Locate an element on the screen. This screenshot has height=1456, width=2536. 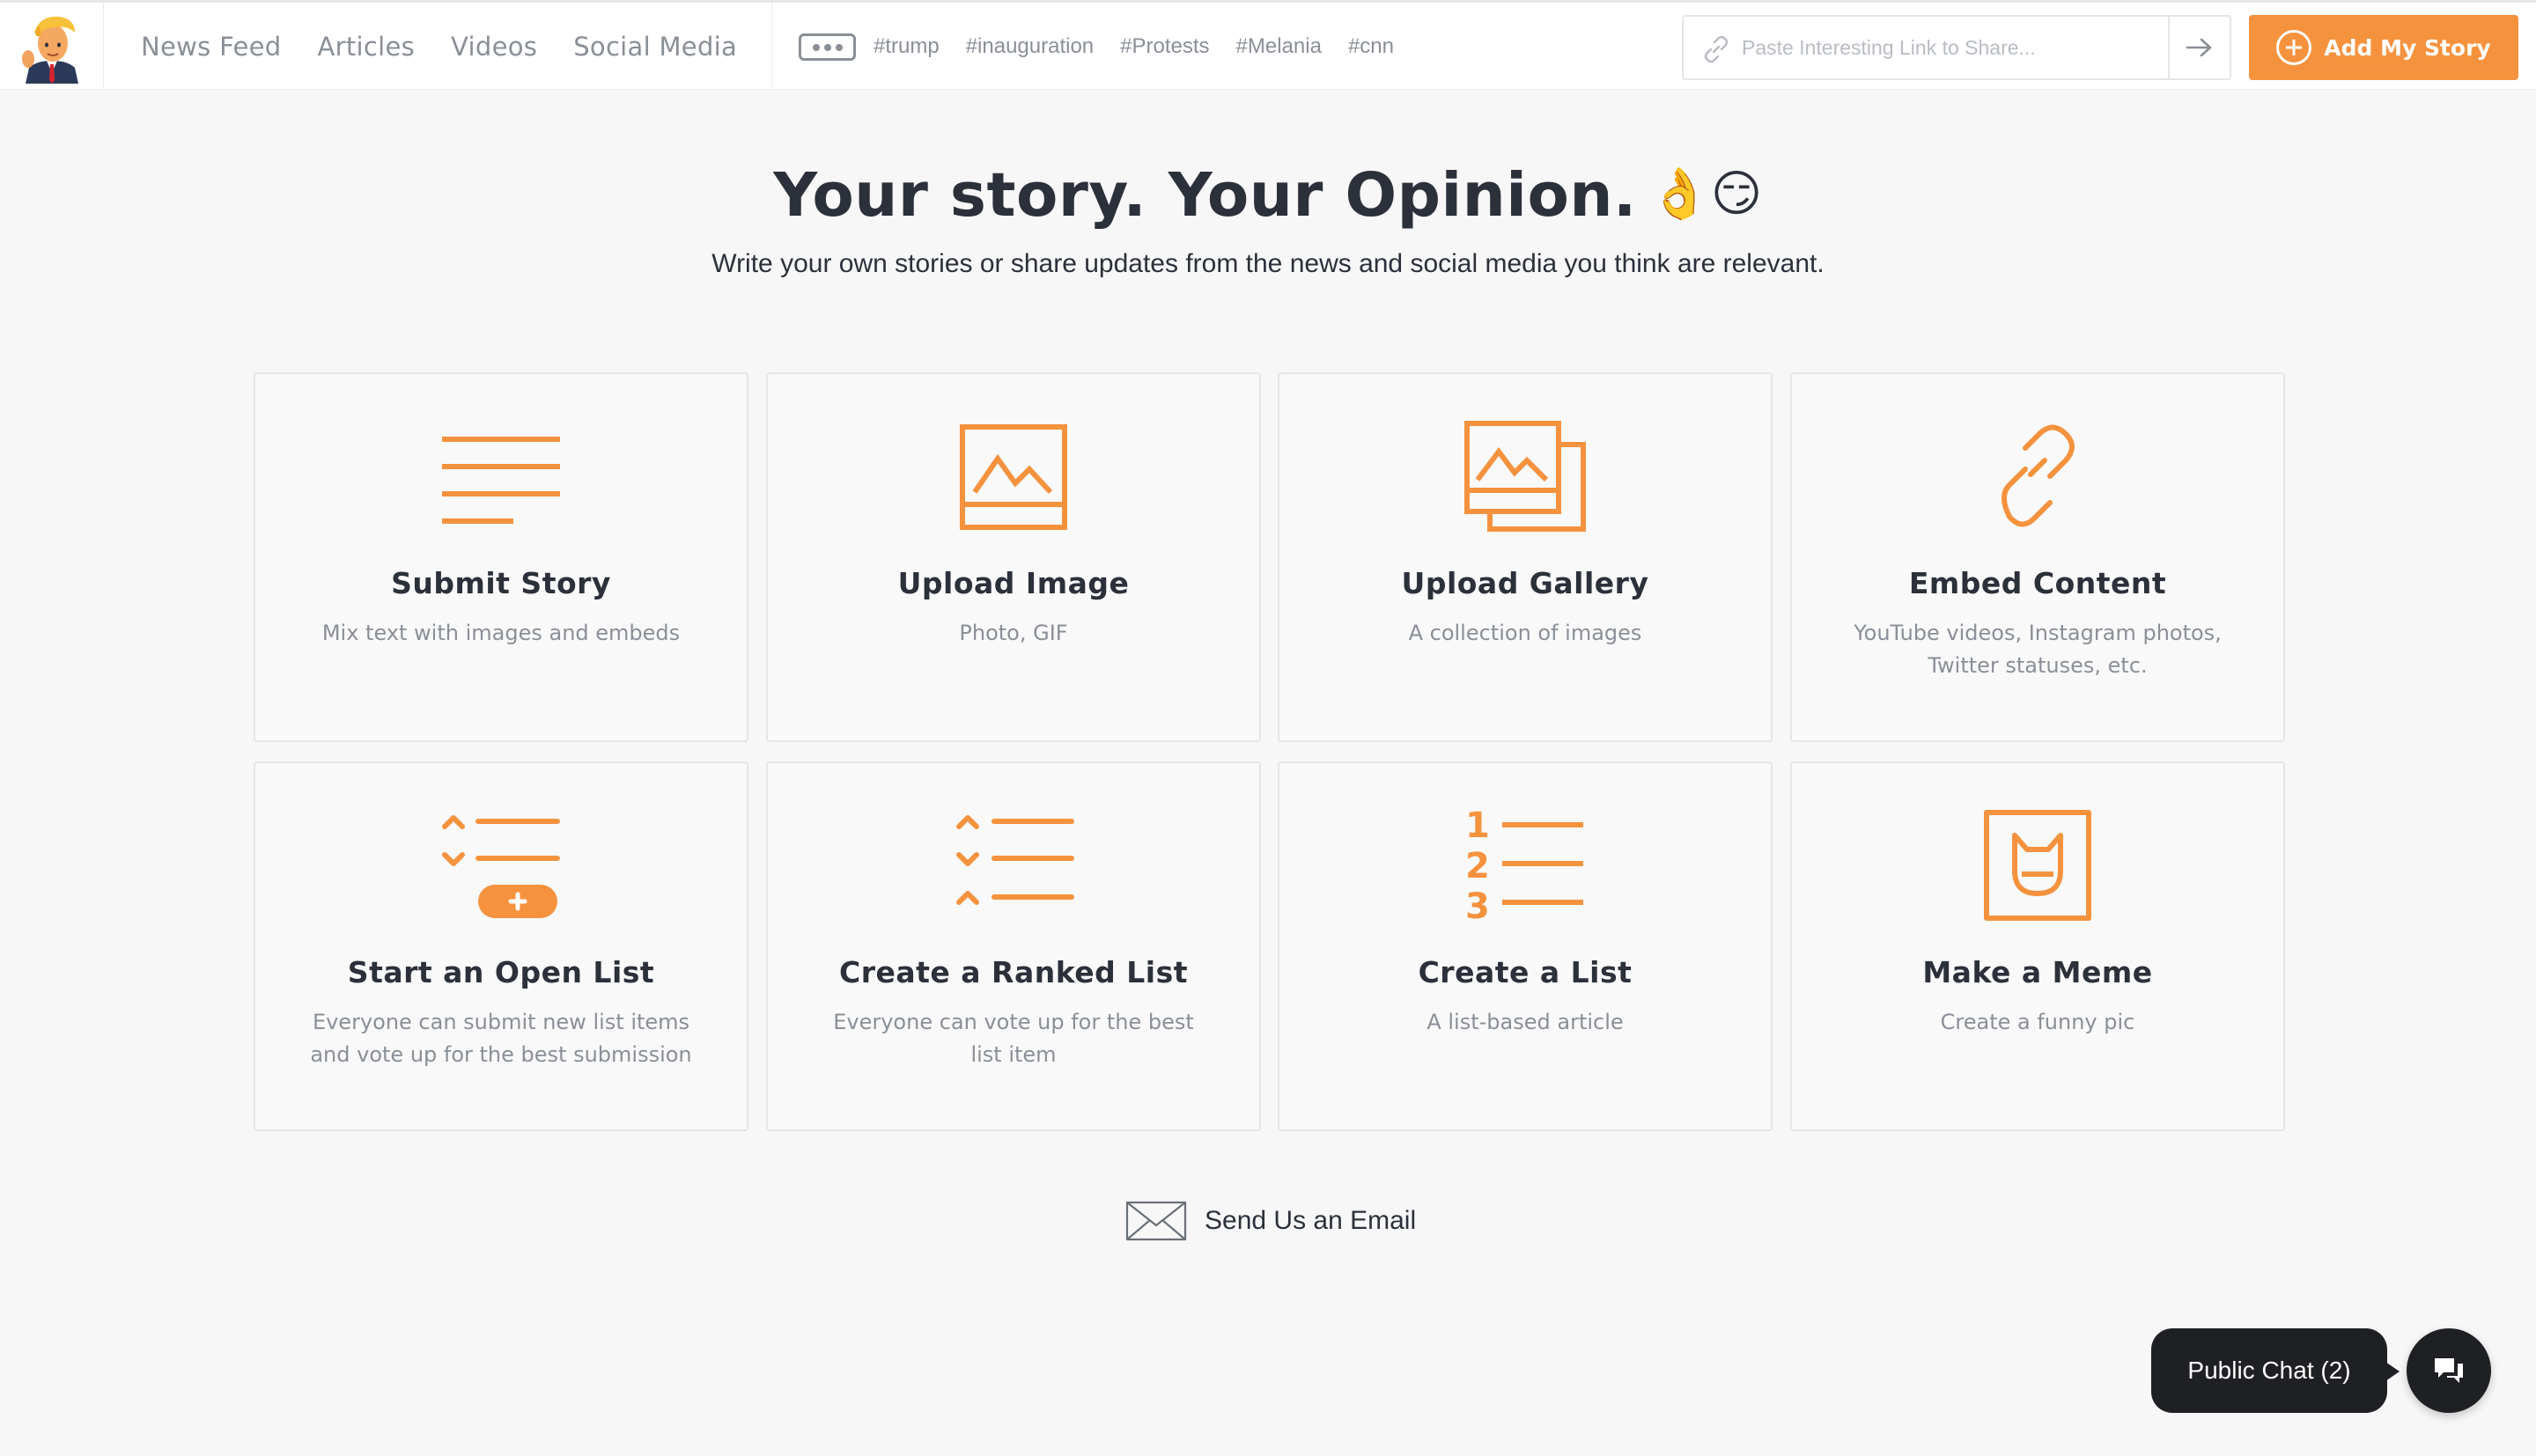
add-my-story-button: Add My Story is located at coordinates (2383, 47).